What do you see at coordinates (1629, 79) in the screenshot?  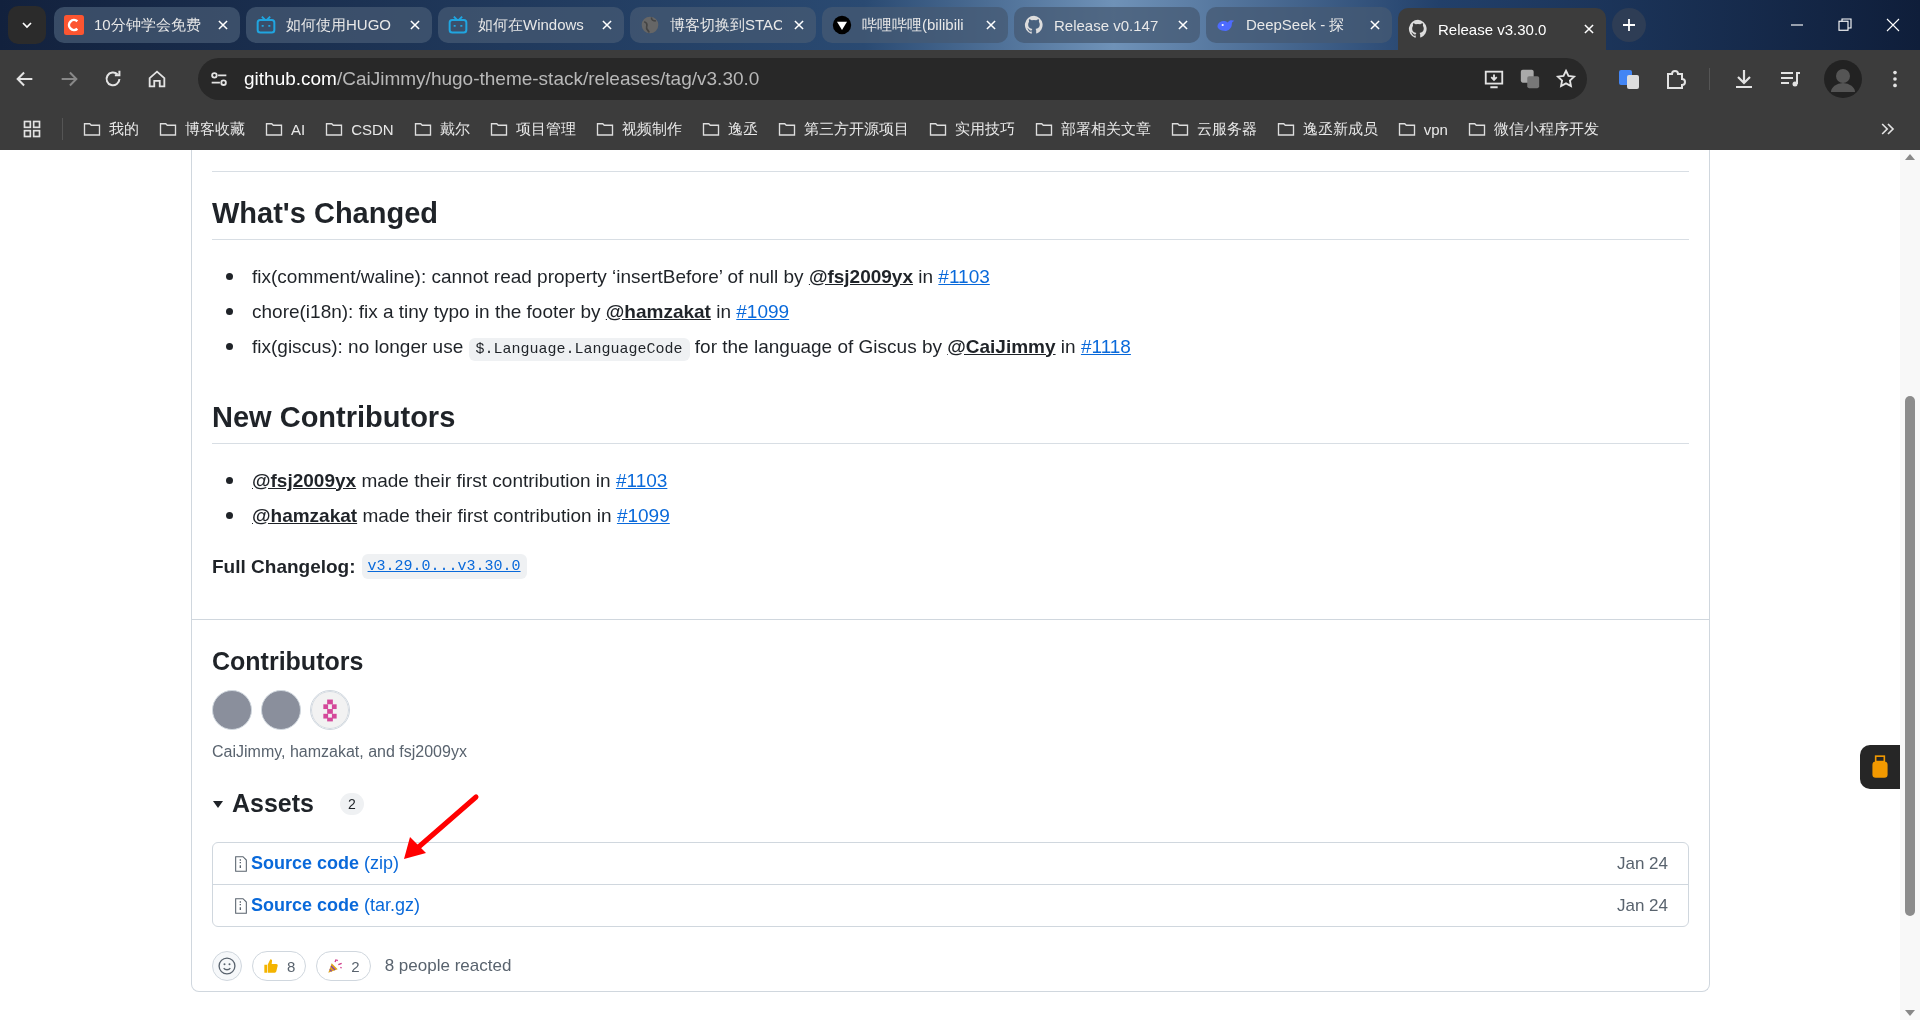 I see `translate-extension-icon` at bounding box center [1629, 79].